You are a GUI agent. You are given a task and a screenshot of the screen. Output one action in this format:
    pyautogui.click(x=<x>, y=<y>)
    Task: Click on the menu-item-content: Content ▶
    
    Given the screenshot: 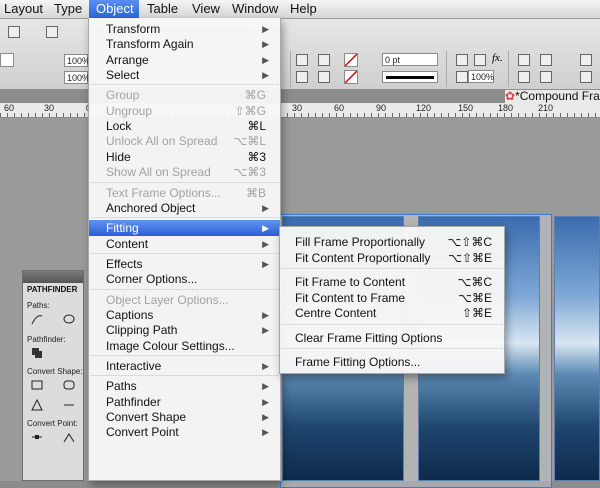 What is the action you would take?
    pyautogui.click(x=184, y=244)
    